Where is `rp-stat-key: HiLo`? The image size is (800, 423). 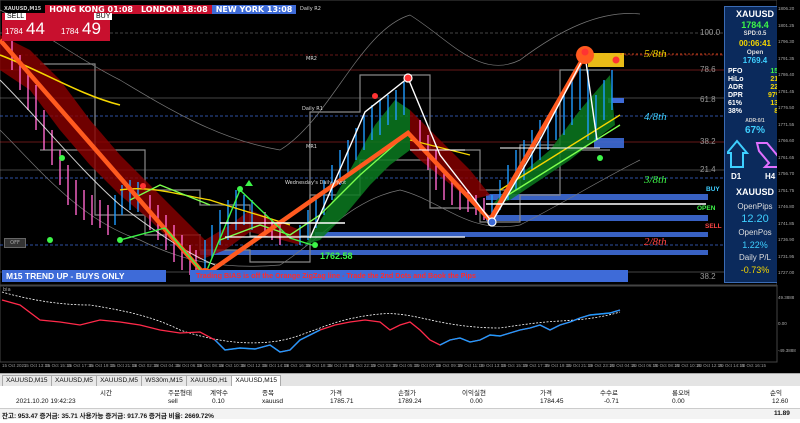 rp-stat-key: HiLo is located at coordinates (736, 79).